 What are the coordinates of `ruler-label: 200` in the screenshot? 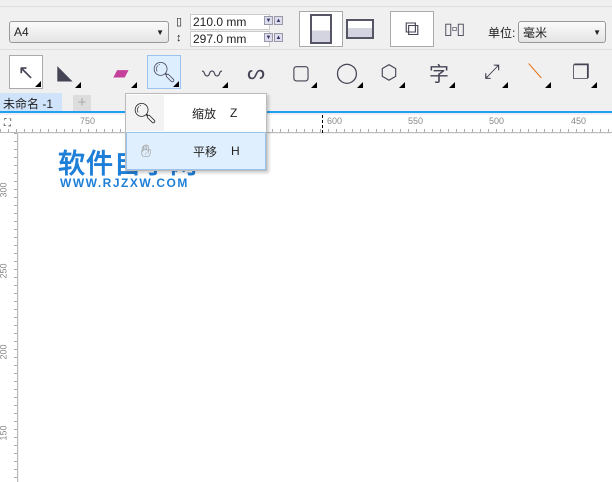 It's located at (4, 352).